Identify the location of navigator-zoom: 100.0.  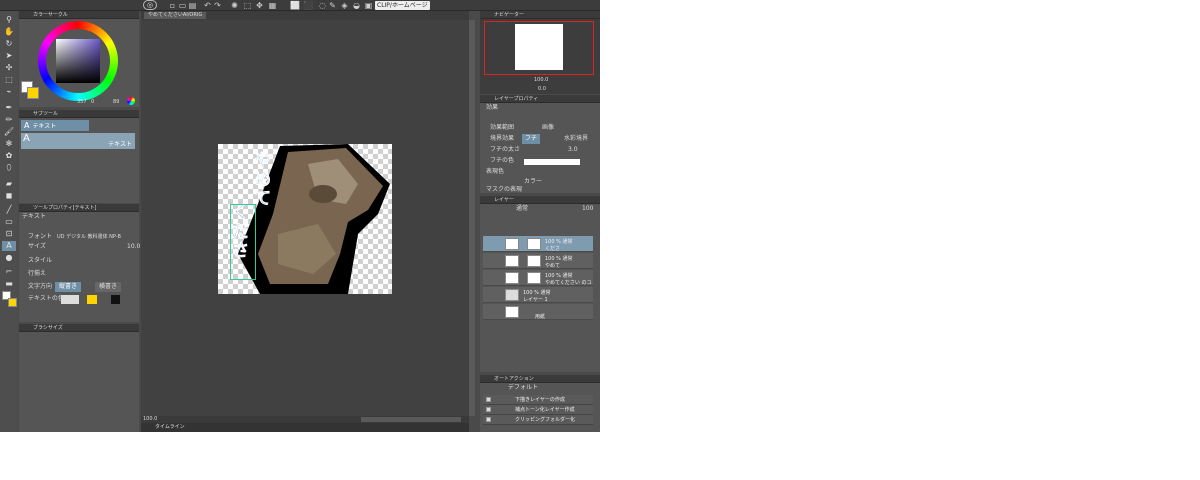
(541, 80).